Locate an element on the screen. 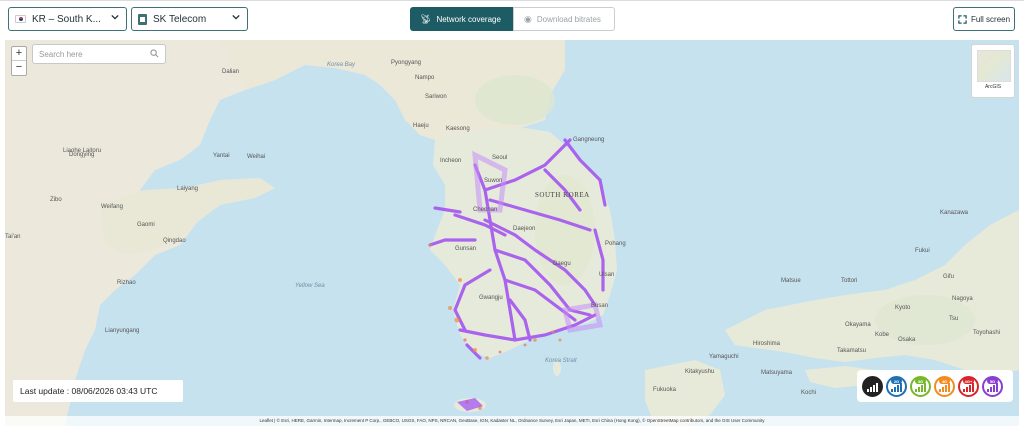 Image resolution: width=1024 pixels, height=426 pixels. 2g-label: 2G is located at coordinates (896, 381).